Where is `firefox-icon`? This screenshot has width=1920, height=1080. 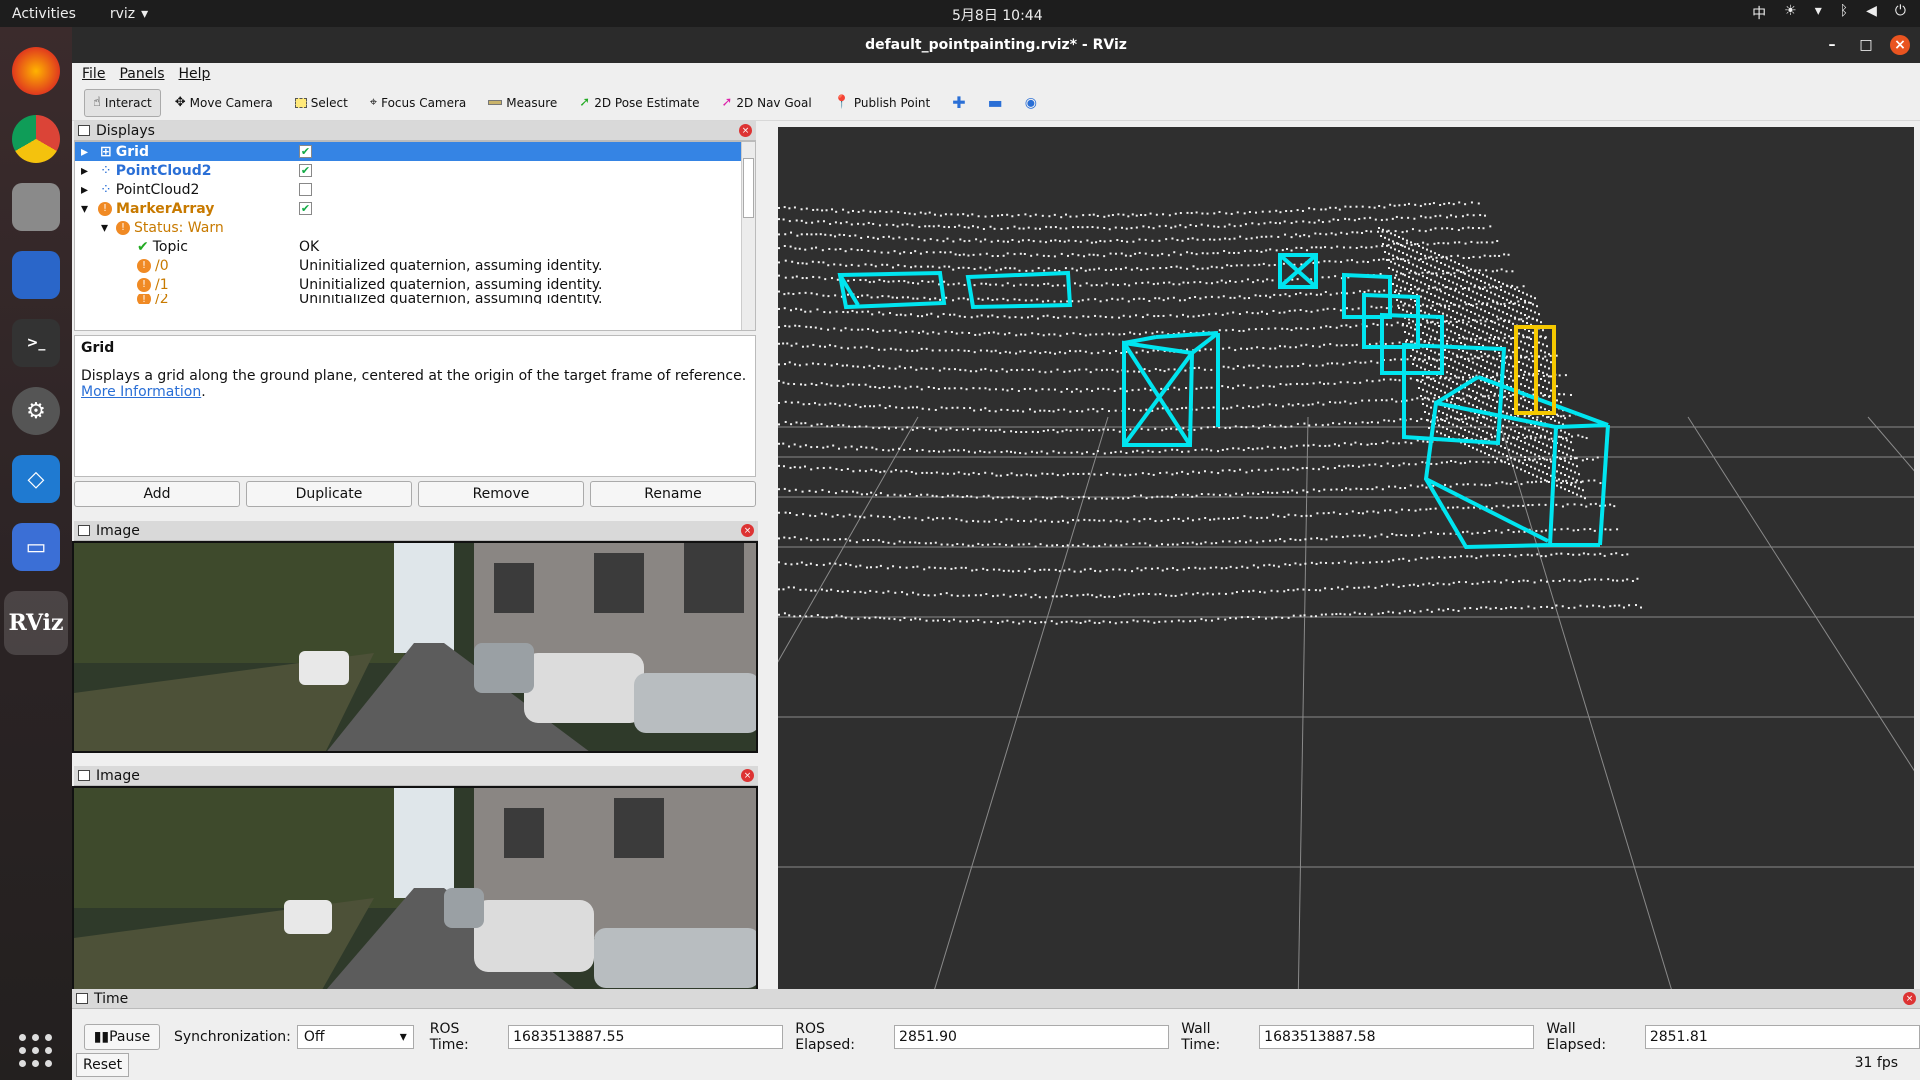 firefox-icon is located at coordinates (36, 71).